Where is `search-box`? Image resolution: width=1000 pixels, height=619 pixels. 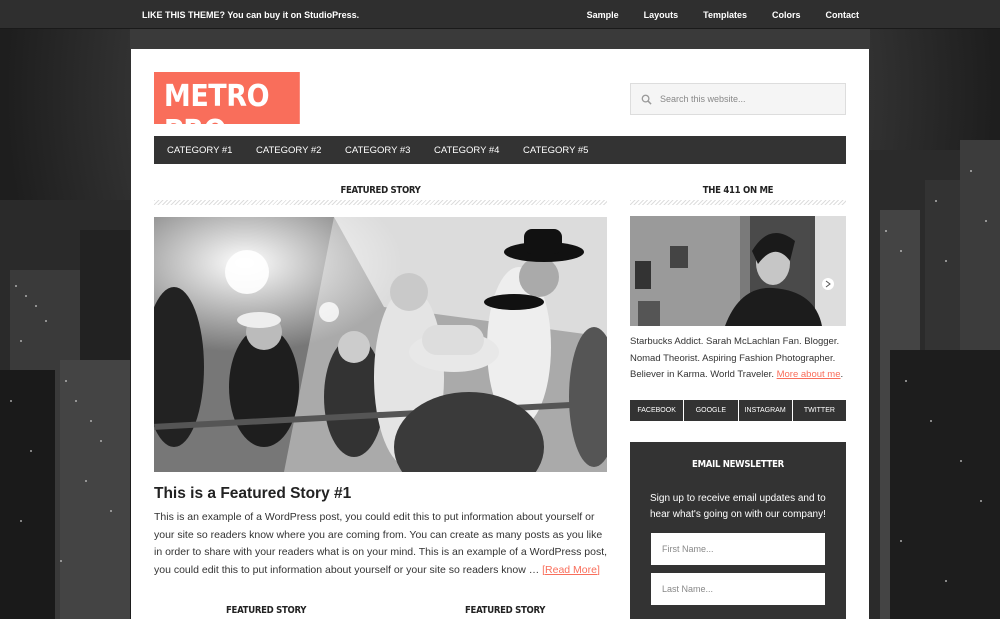
search-box is located at coordinates (738, 99).